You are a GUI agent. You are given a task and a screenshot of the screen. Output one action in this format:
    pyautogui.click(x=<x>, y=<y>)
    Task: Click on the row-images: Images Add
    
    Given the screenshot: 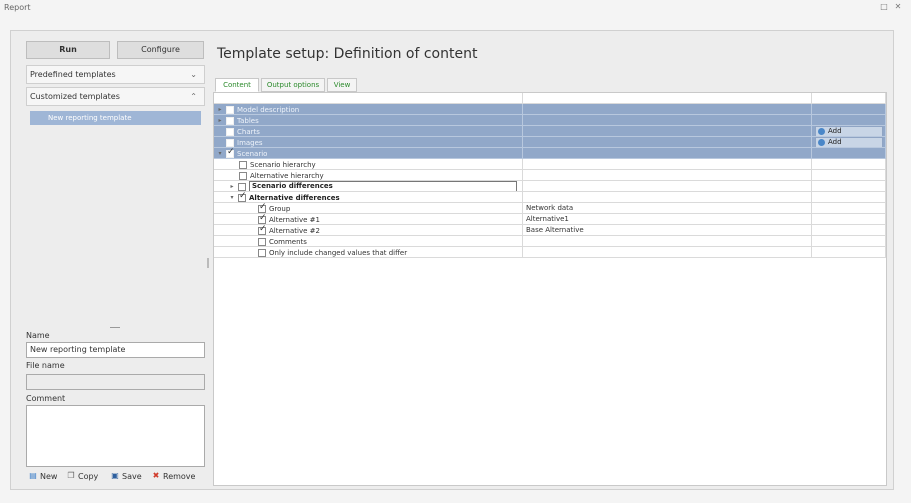 What is the action you would take?
    pyautogui.click(x=550, y=142)
    